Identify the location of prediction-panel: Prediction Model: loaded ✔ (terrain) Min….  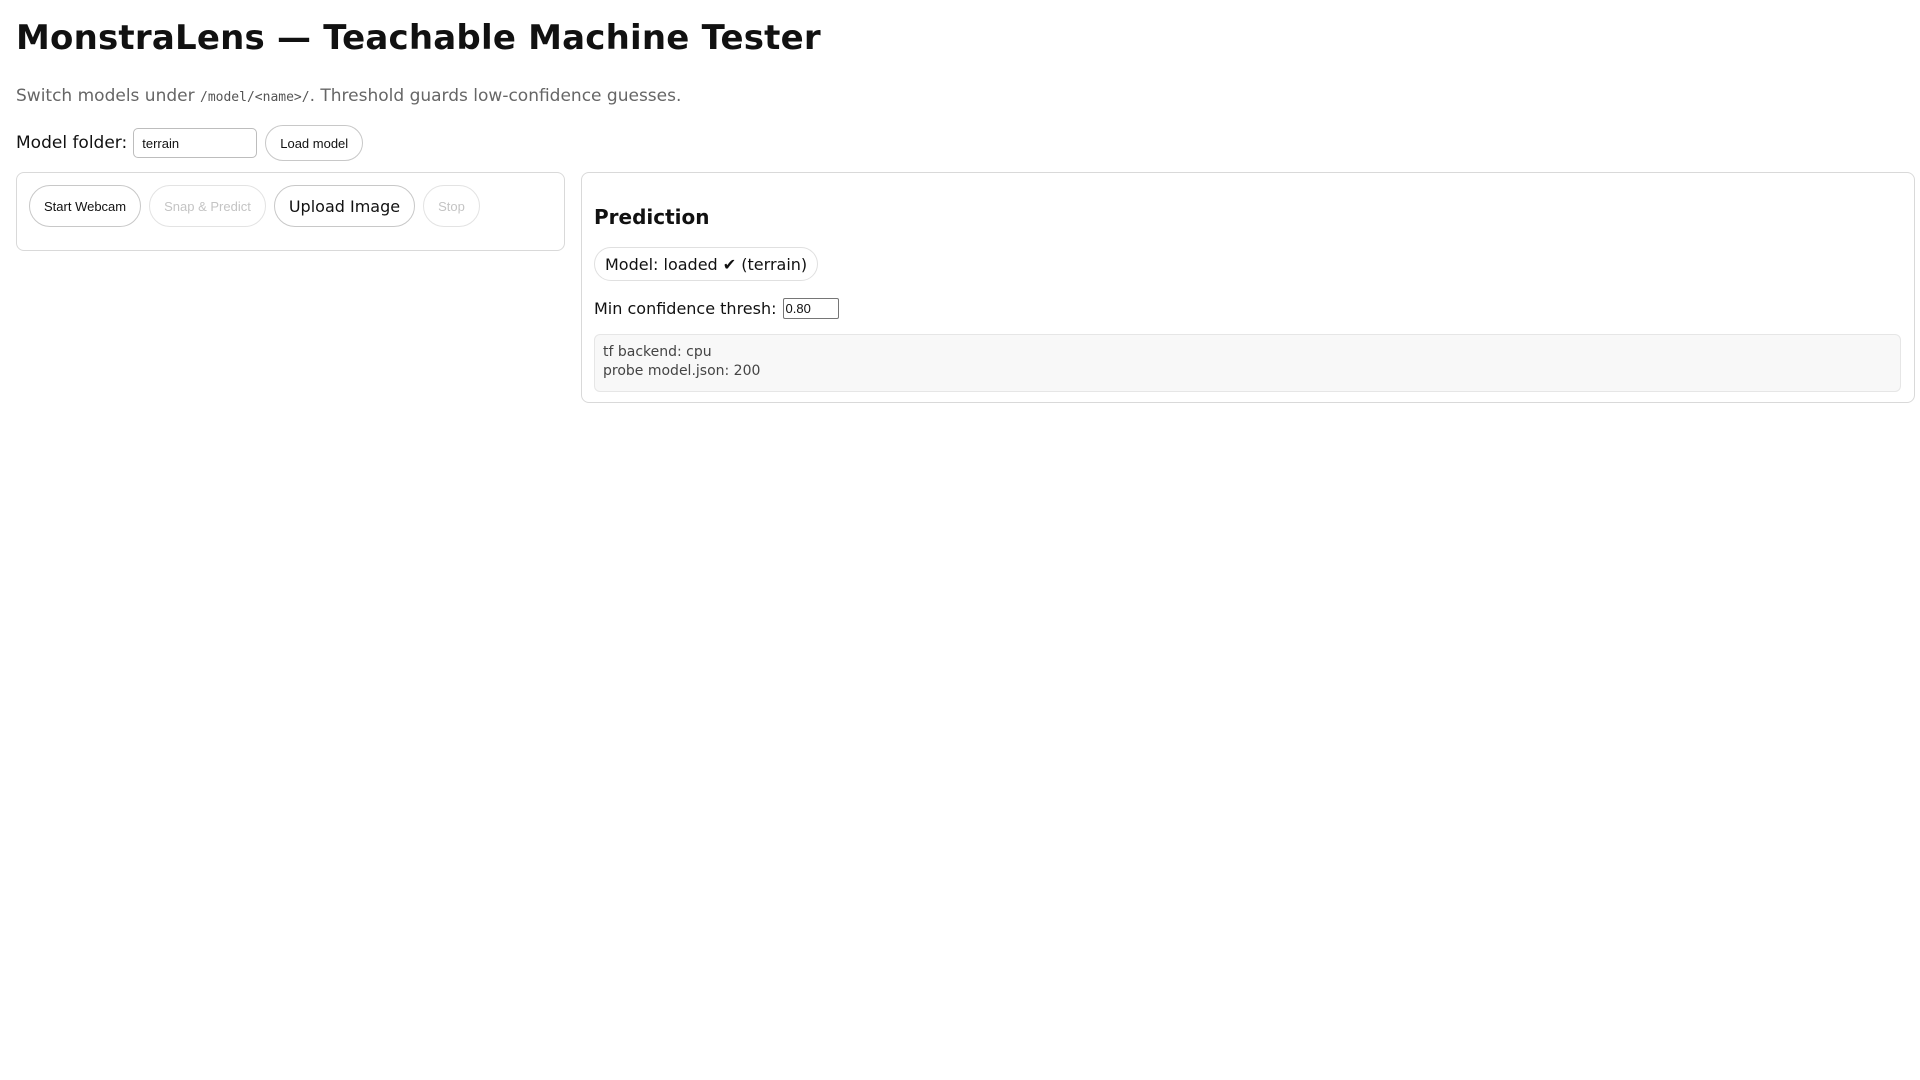
(1248, 287).